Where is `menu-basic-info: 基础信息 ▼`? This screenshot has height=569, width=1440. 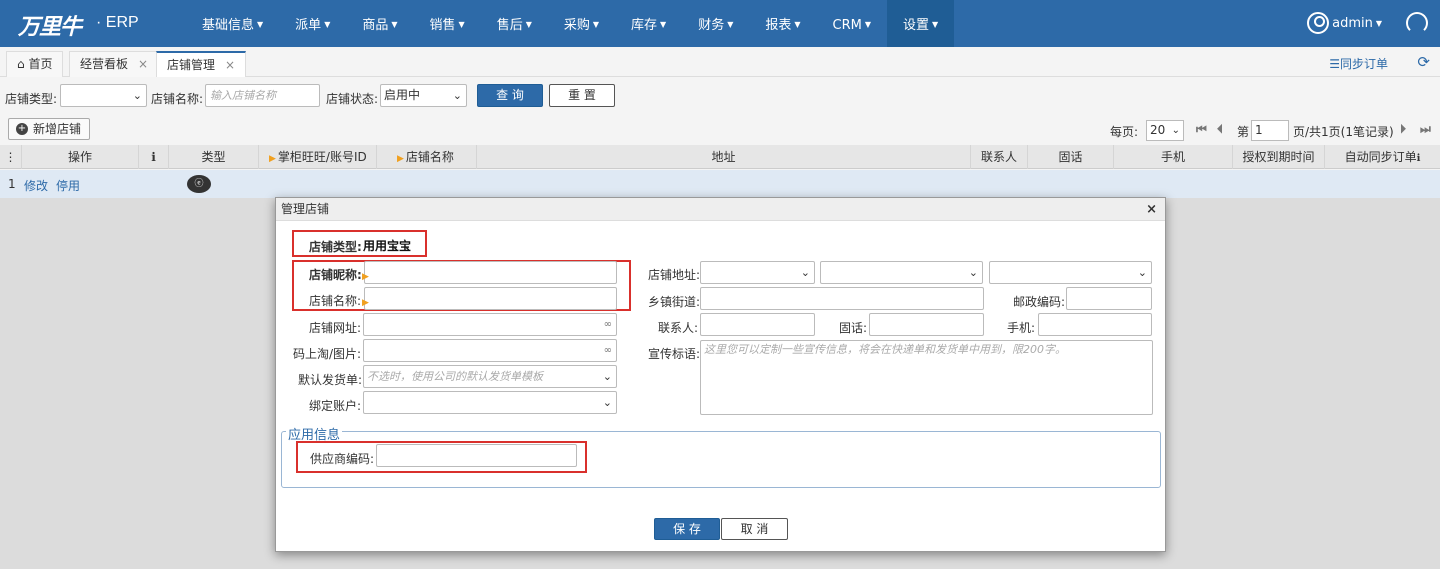
menu-basic-info: 基础信息 ▼ is located at coordinates (232, 23).